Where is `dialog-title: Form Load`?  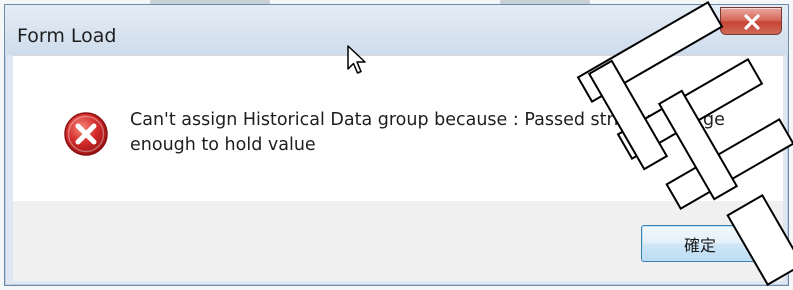 dialog-title: Form Load is located at coordinates (67, 36).